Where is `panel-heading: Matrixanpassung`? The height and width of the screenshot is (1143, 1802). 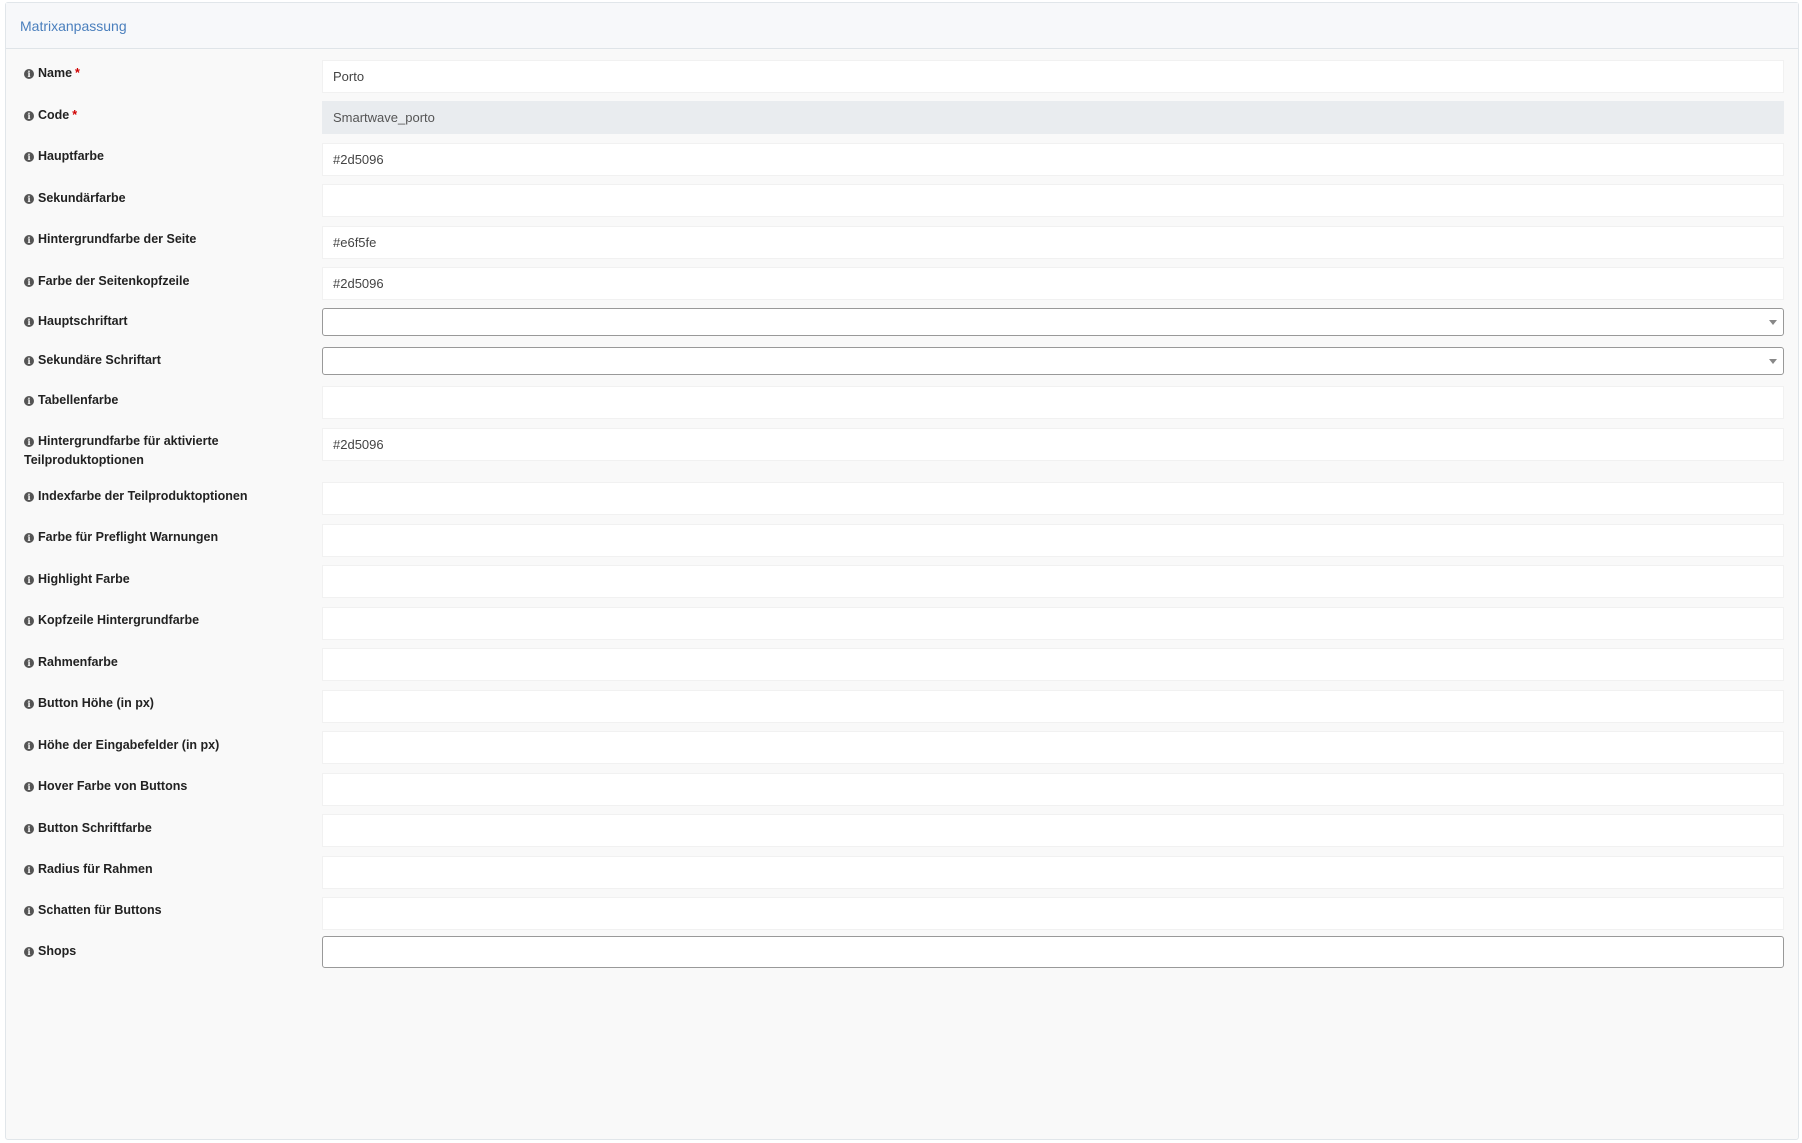
panel-heading: Matrixanpassung is located at coordinates (902, 26).